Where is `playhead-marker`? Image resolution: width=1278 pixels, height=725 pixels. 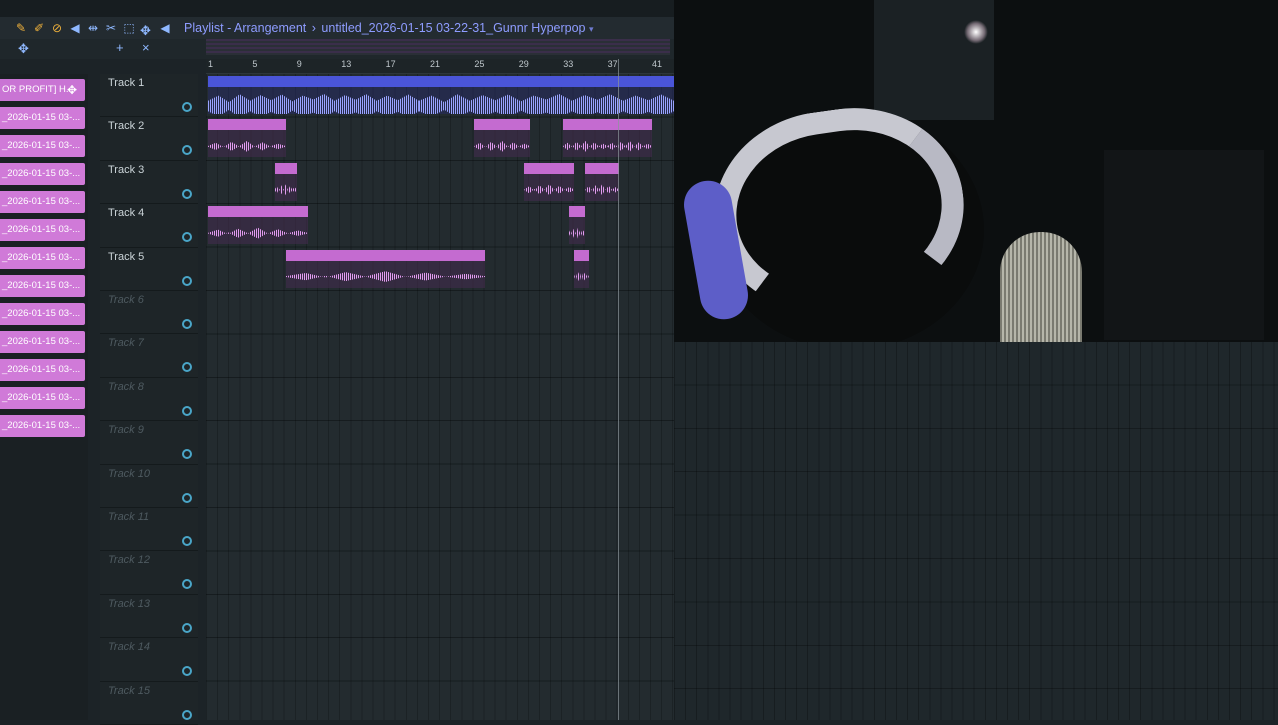 playhead-marker is located at coordinates (618, 389).